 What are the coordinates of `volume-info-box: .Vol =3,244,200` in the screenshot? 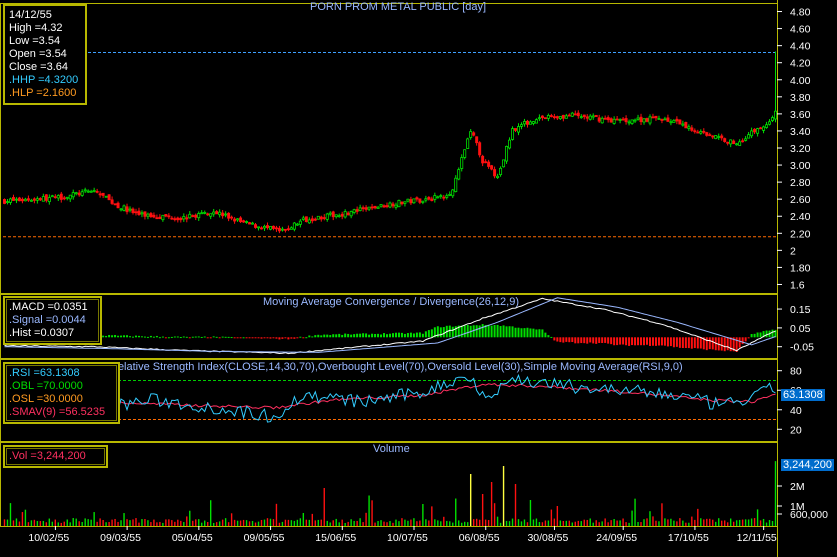 It's located at (55, 456).